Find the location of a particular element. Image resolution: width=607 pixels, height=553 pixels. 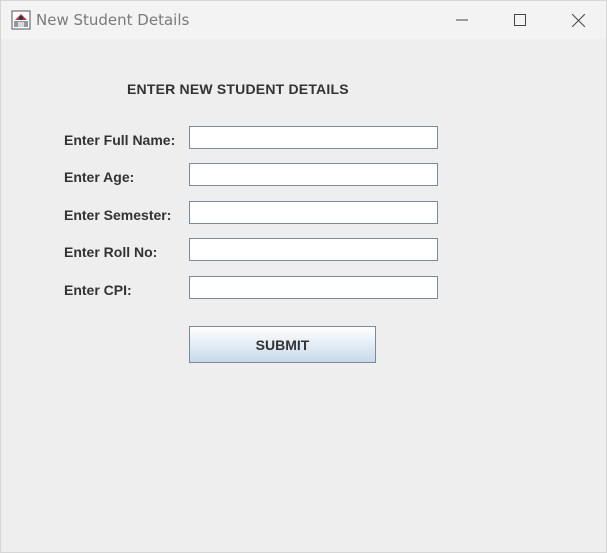

maximize-button is located at coordinates (520, 20).